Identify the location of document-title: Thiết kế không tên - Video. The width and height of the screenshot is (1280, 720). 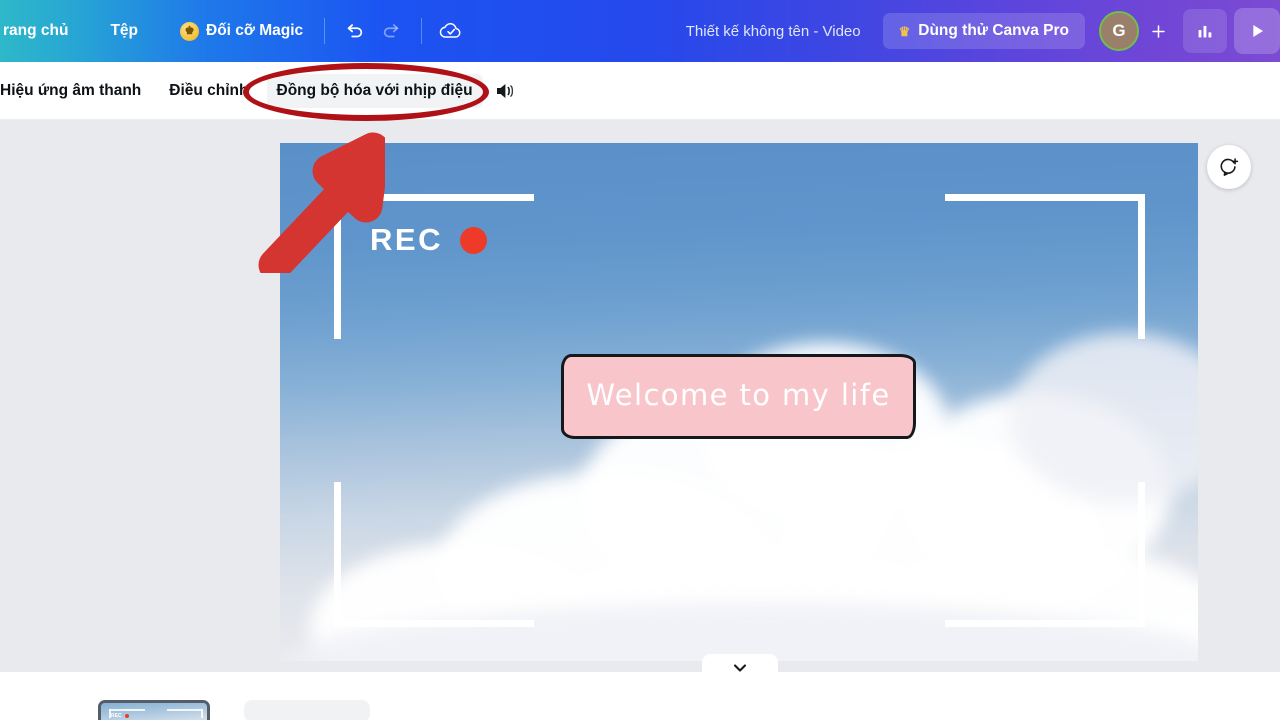
(773, 31).